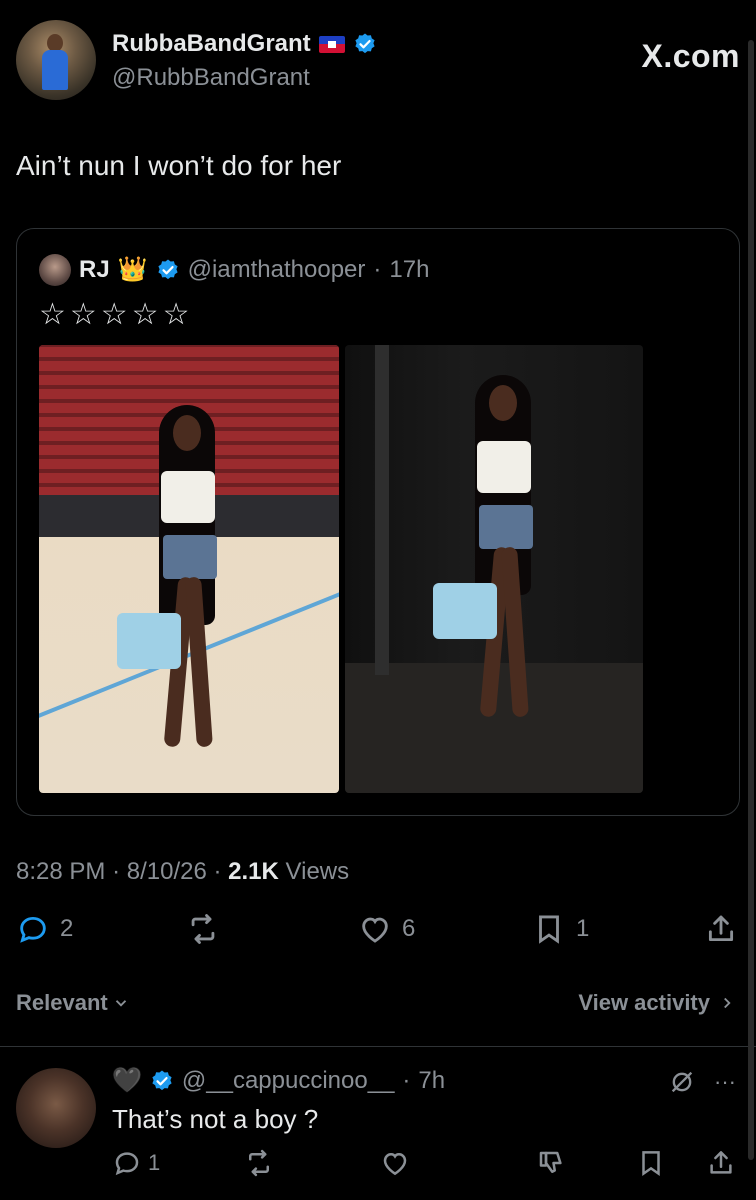 This screenshot has height=1200, width=756. I want to click on more-options-icon: ···, so click(725, 1082).